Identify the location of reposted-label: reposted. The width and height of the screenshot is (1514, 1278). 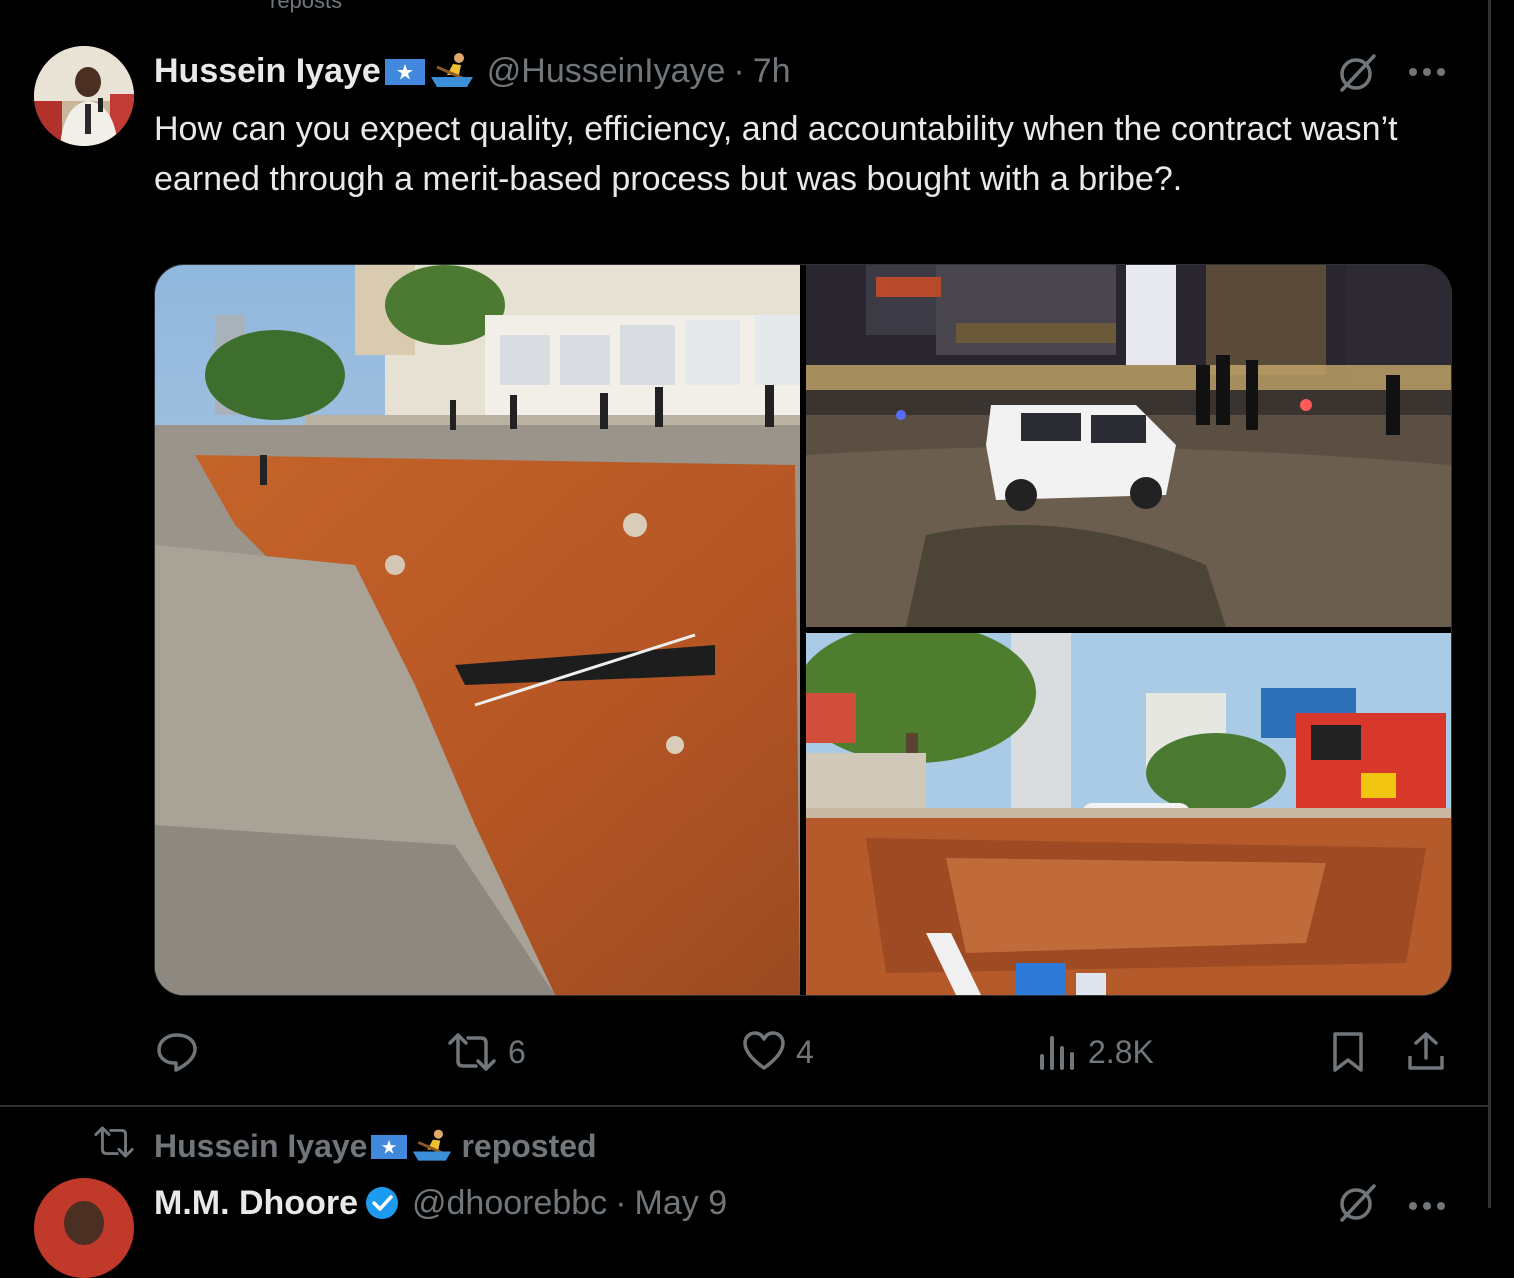
(529, 1145).